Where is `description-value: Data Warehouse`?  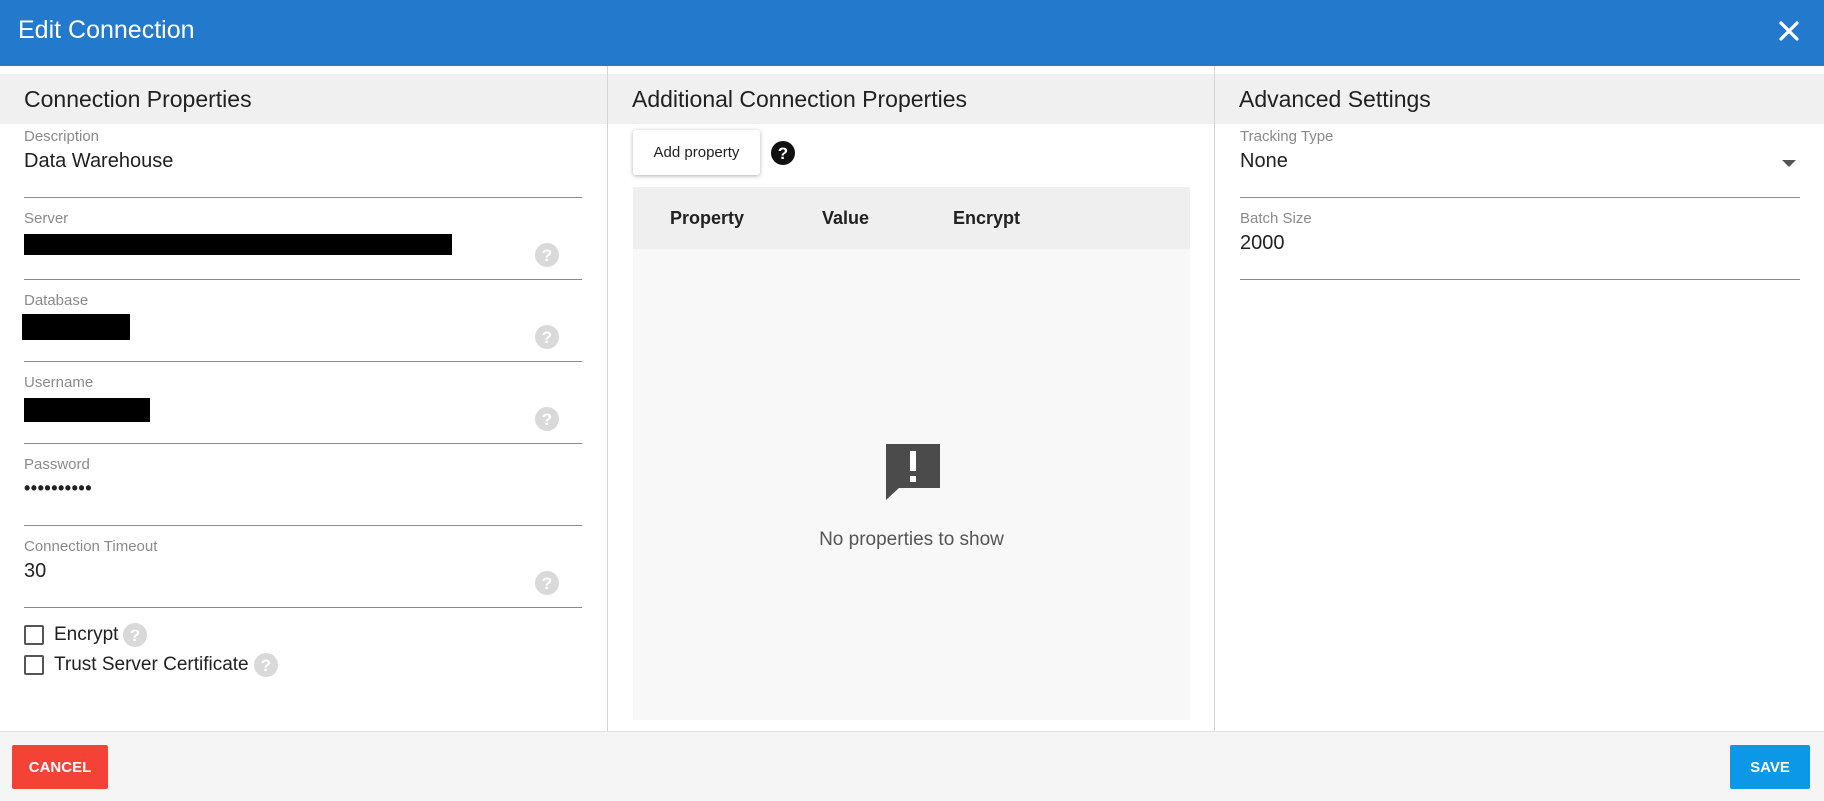
description-value: Data Warehouse is located at coordinates (98, 161).